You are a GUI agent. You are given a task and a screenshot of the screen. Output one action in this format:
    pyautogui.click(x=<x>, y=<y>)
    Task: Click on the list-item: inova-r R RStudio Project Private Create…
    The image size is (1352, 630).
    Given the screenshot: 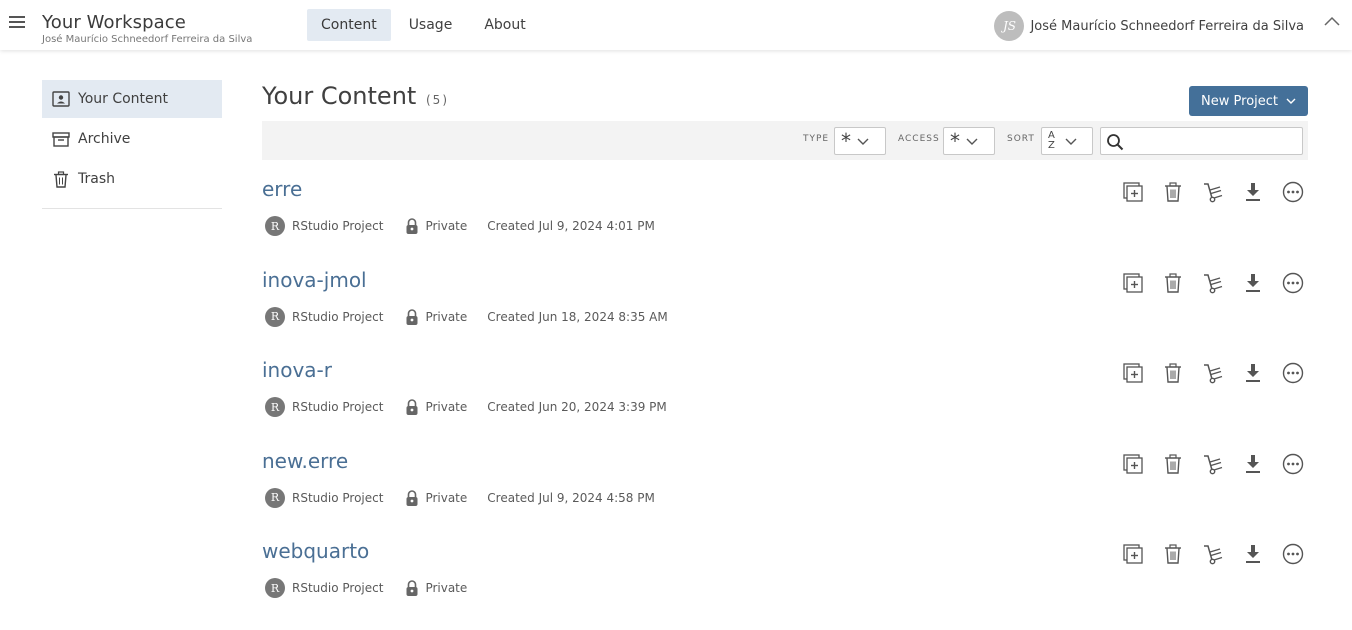 What is the action you would take?
    pyautogui.click(x=785, y=403)
    